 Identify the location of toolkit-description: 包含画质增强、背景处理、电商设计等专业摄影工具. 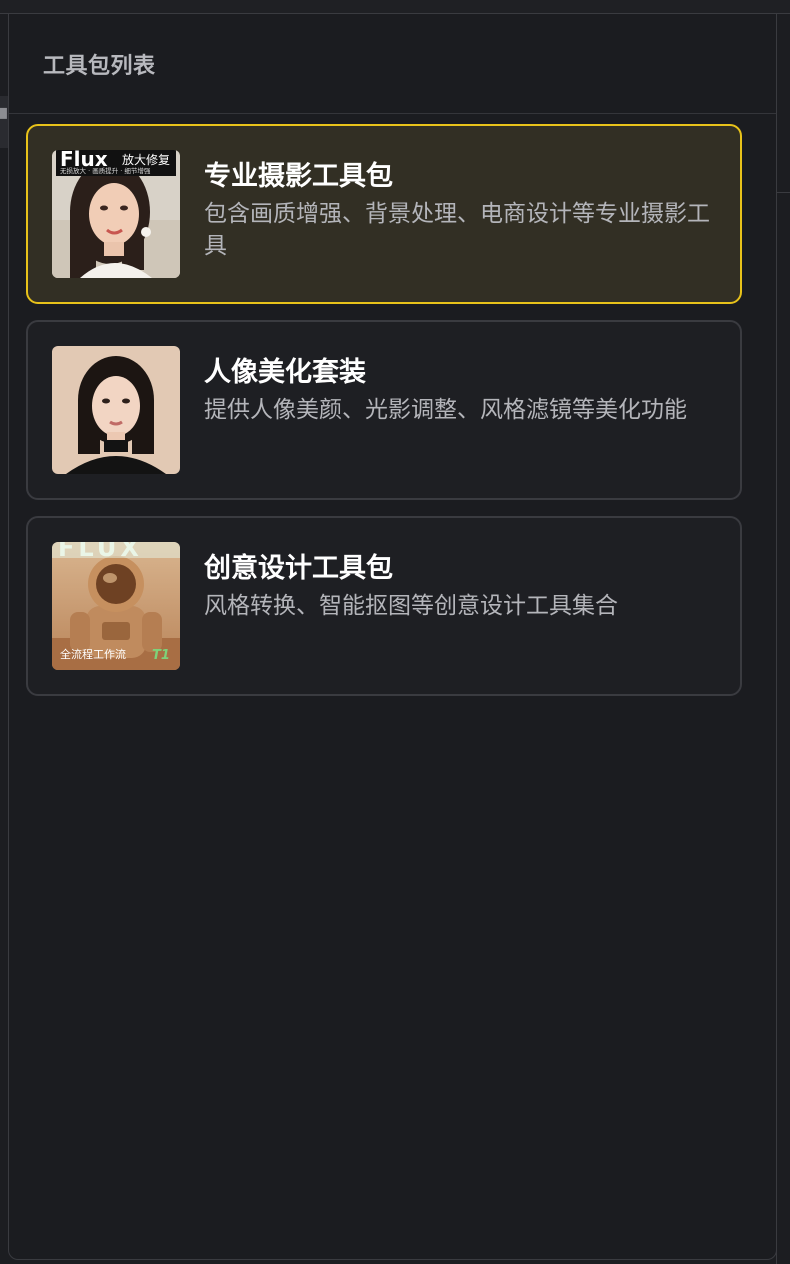
(457, 230).